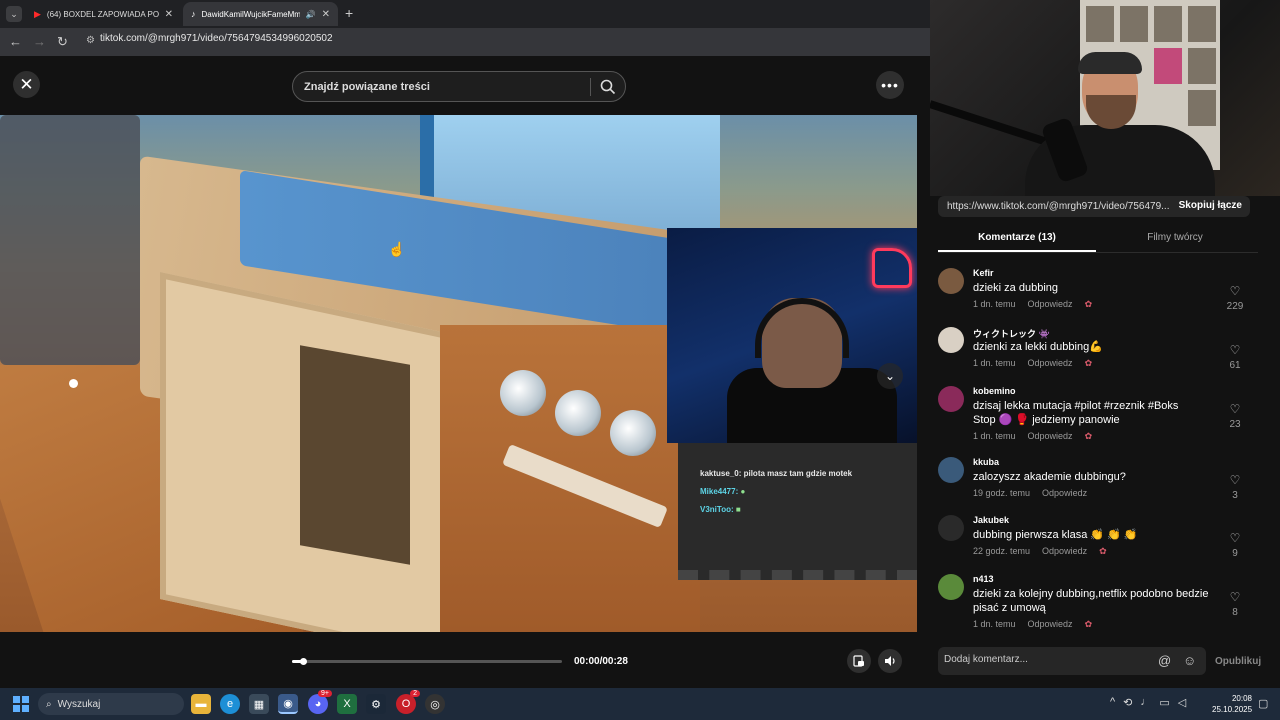 This screenshot has height=720, width=1280. Describe the element at coordinates (259, 704) in the screenshot. I see `store-icon: ▦` at that location.